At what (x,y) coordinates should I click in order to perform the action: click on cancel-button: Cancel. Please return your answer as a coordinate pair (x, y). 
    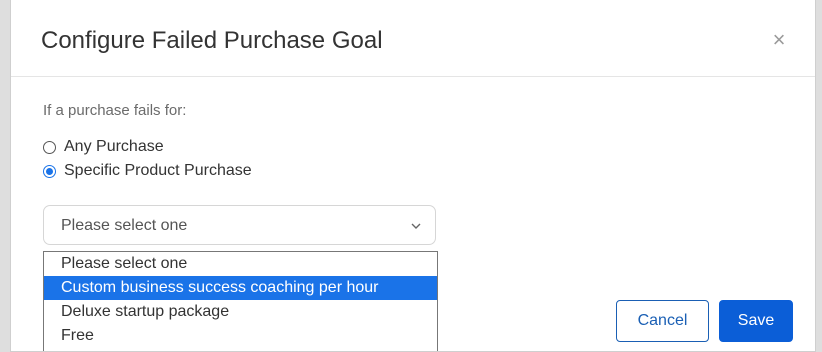
    Looking at the image, I should click on (662, 321).